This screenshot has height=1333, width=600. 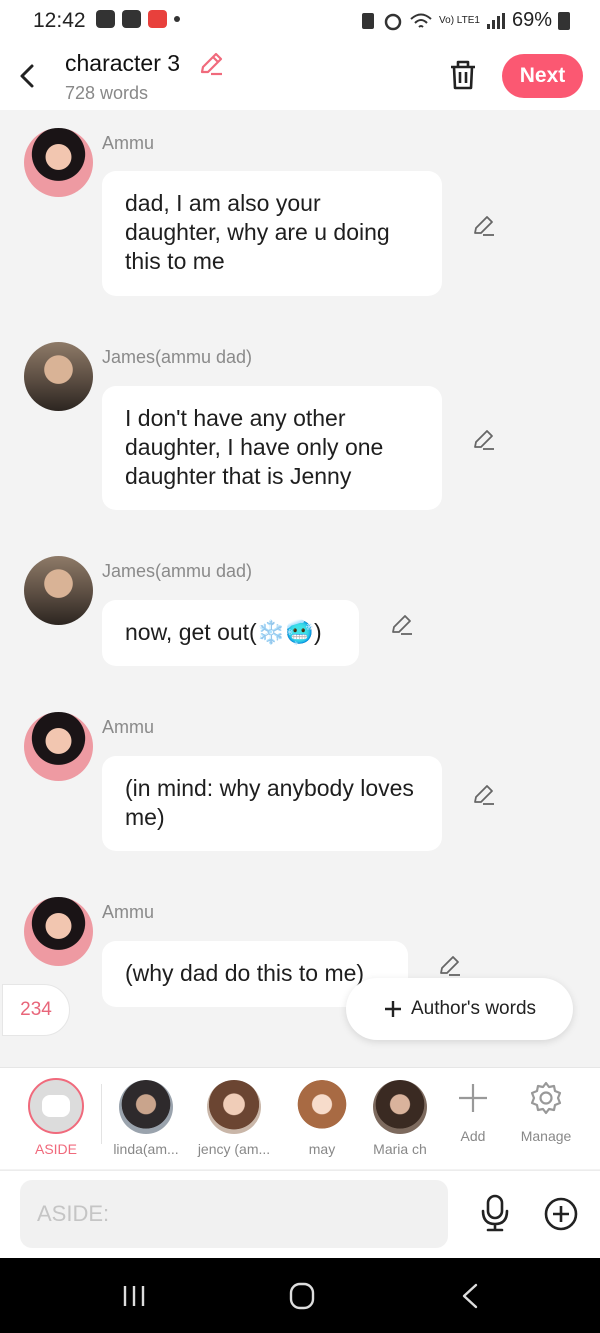 I want to click on page-title: character 3, so click(x=123, y=63).